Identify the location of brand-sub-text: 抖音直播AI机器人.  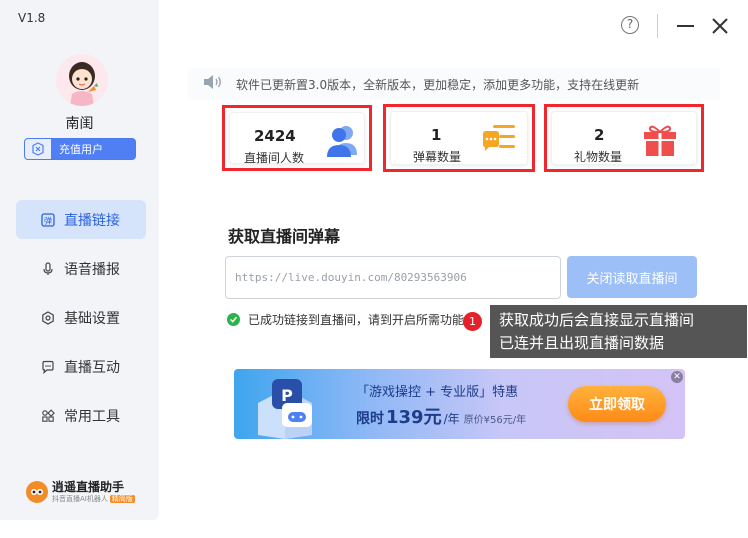
(80, 499).